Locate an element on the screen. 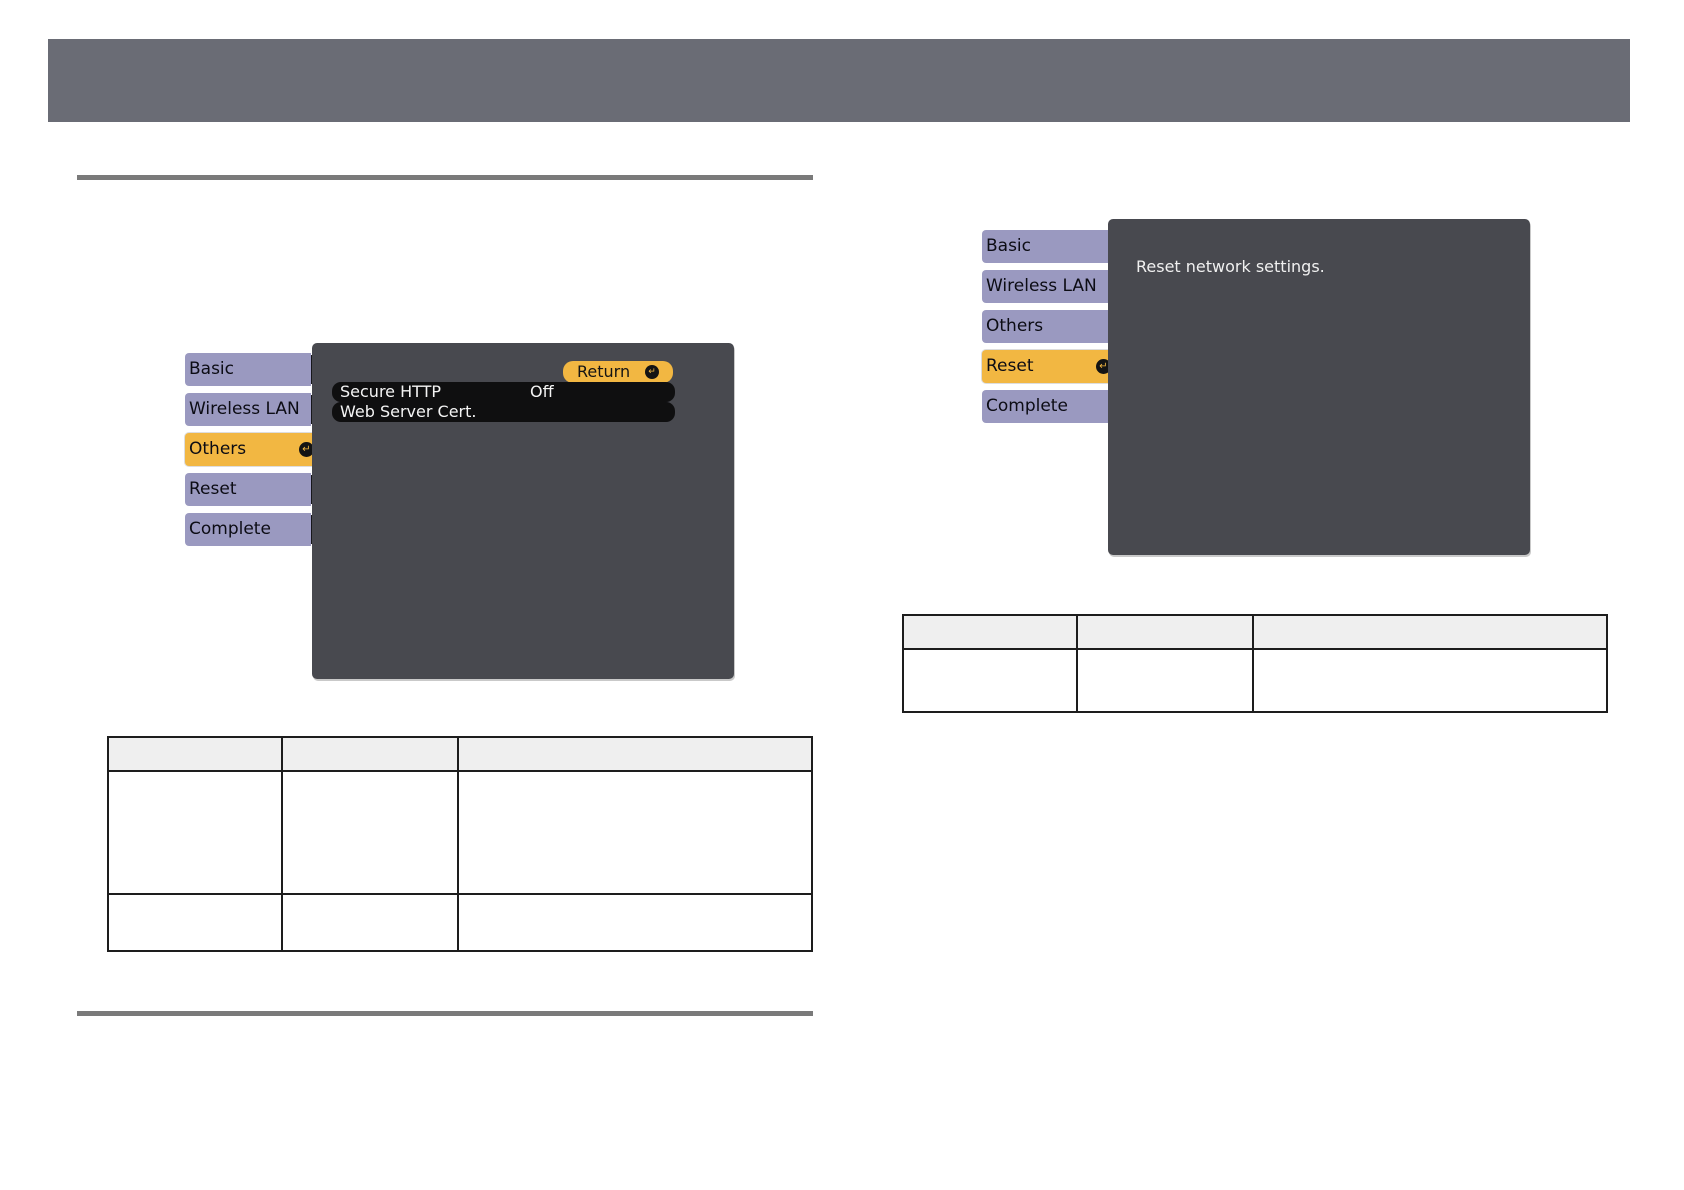 The height and width of the screenshot is (1190, 1684). settings-table-right is located at coordinates (1255, 663).